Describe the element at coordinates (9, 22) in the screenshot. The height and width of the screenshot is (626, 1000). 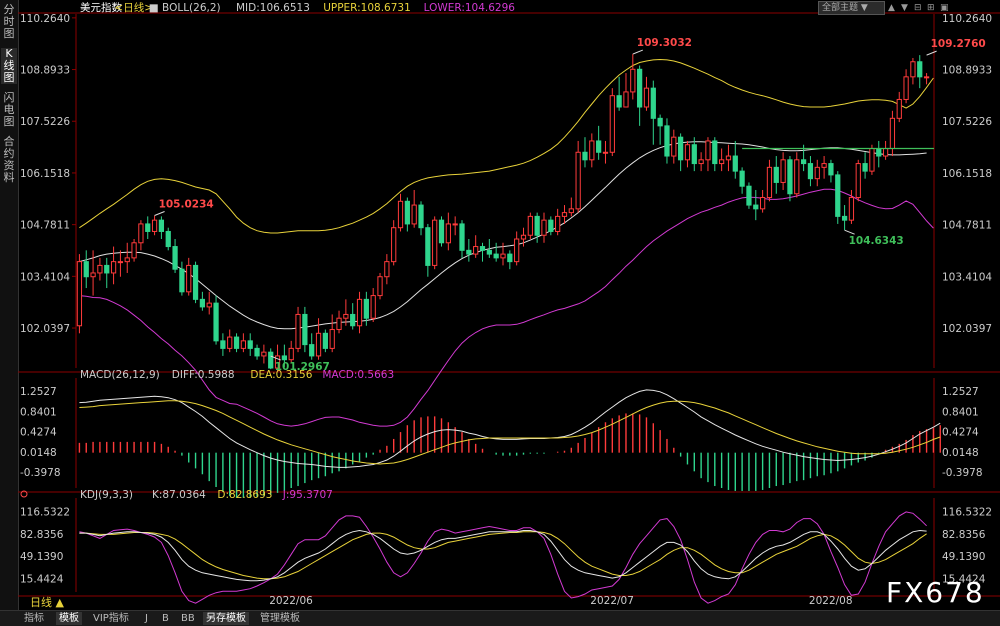
I see `tab-timeshare: 分时图` at that location.